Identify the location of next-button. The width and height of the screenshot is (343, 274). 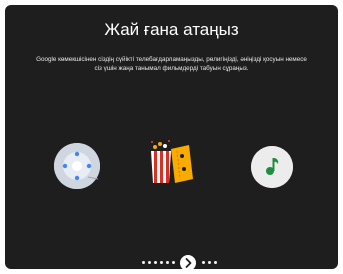
(188, 262).